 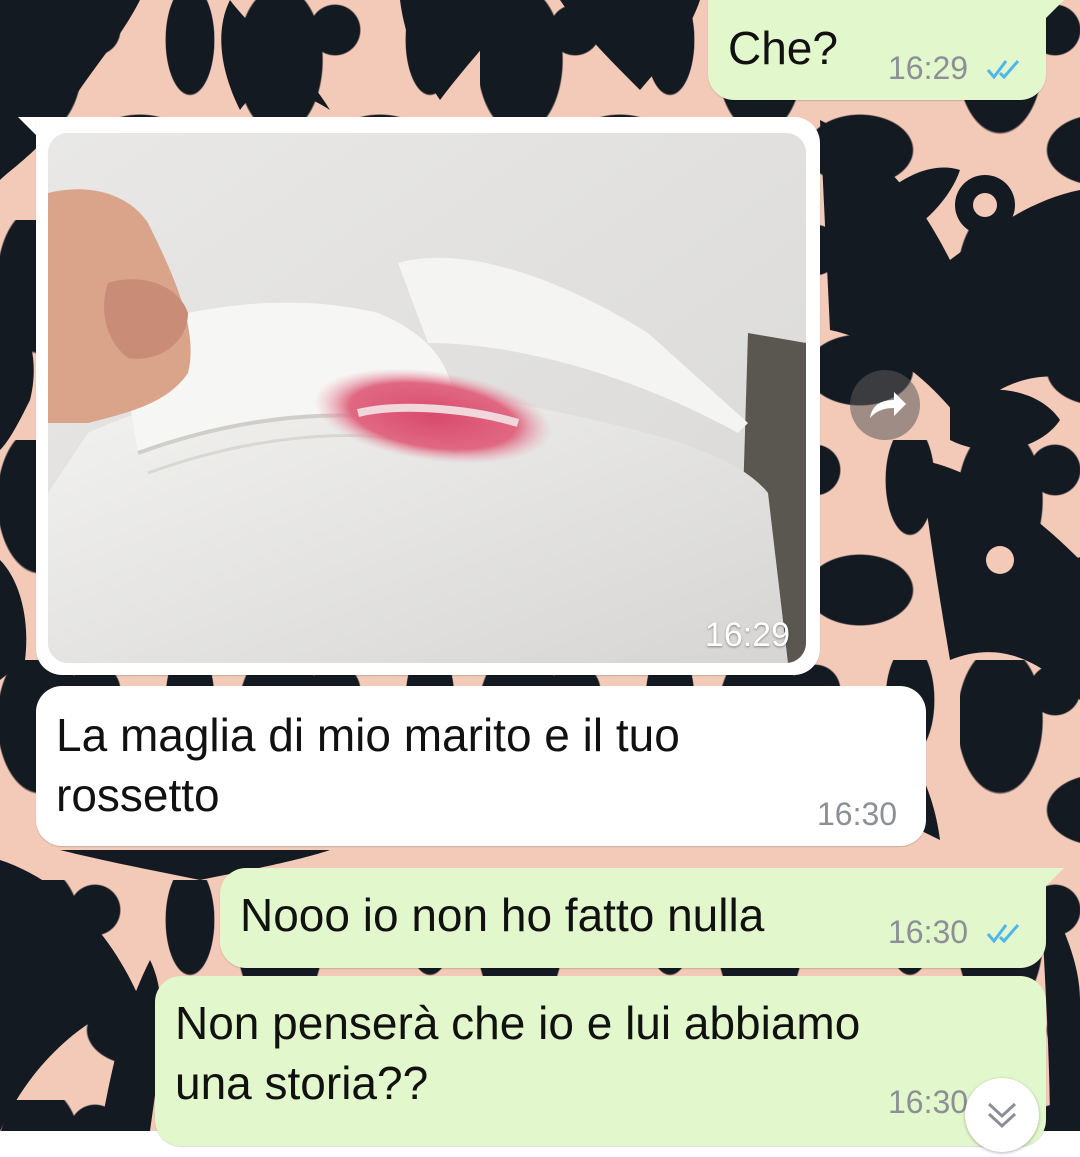 I want to click on message-text-line-2: rossetto, so click(x=138, y=795).